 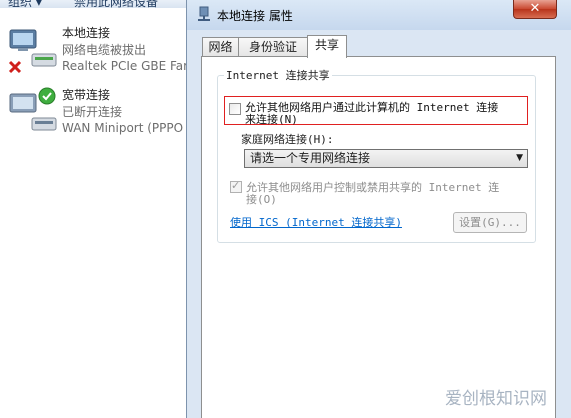 I want to click on checkmark-icon: ✓, so click(x=236, y=185).